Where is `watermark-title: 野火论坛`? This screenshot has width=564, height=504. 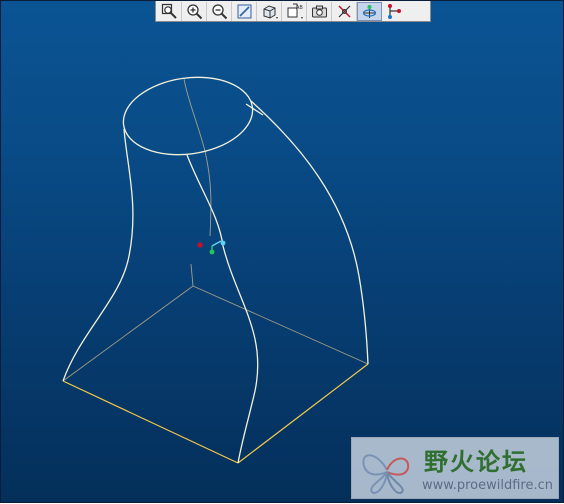 watermark-title: 野火论坛 is located at coordinates (476, 462).